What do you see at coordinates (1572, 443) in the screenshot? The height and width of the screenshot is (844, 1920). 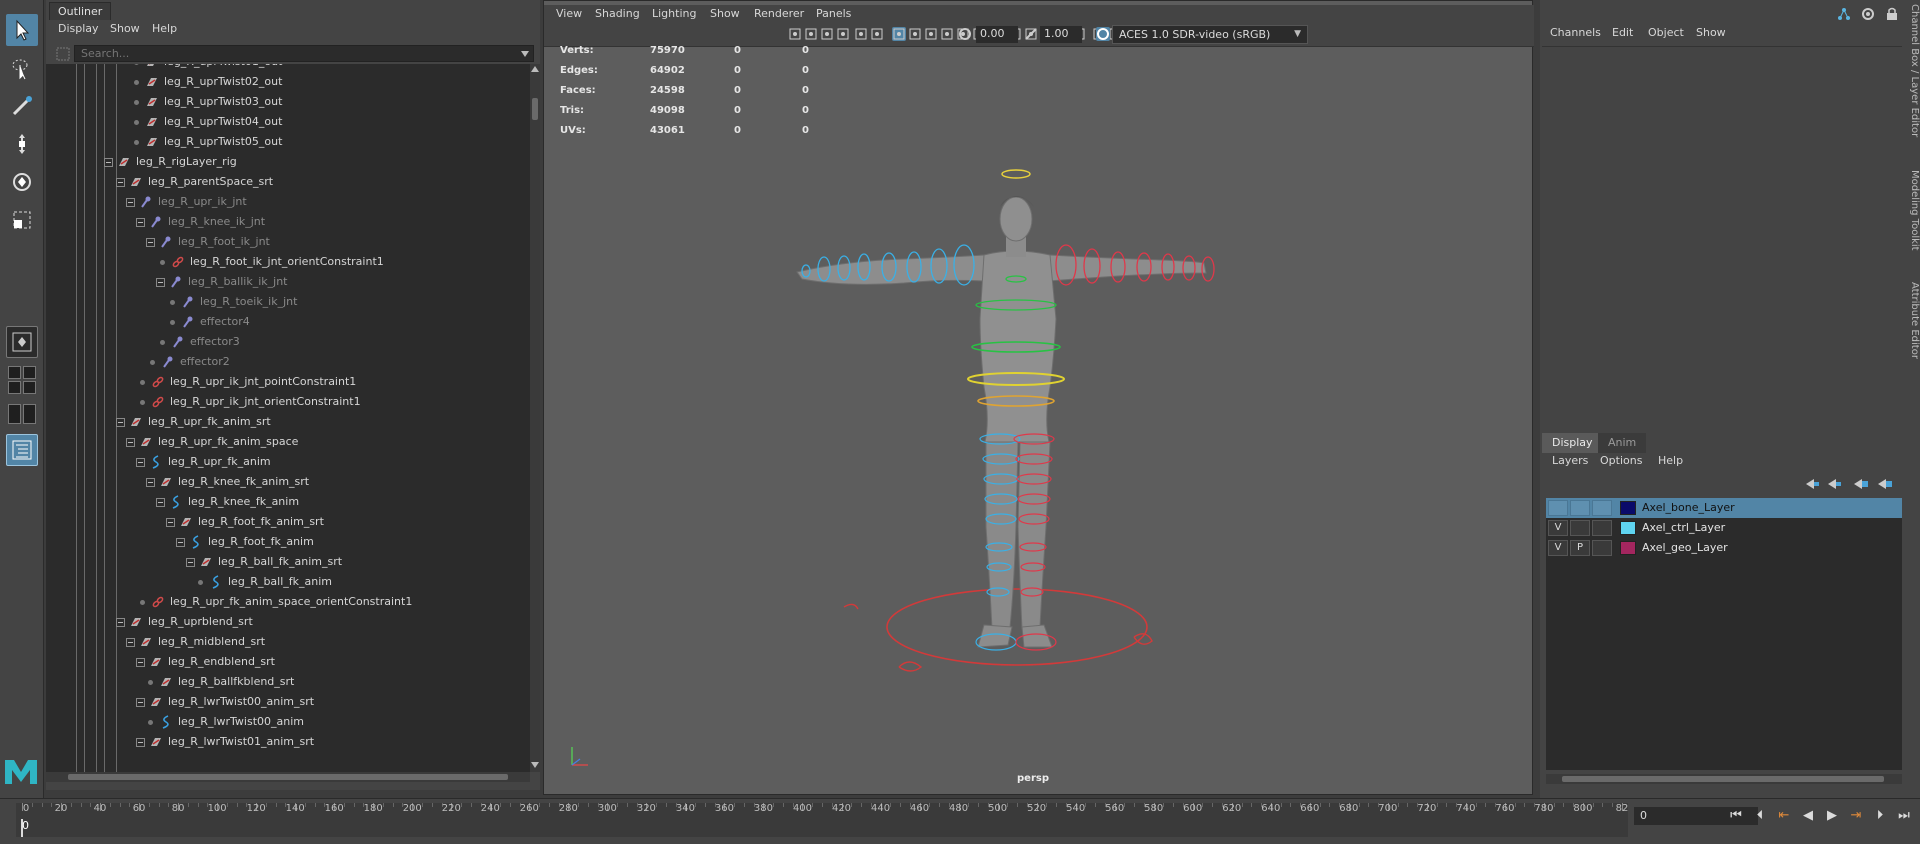 I see `tab-display: Display` at bounding box center [1572, 443].